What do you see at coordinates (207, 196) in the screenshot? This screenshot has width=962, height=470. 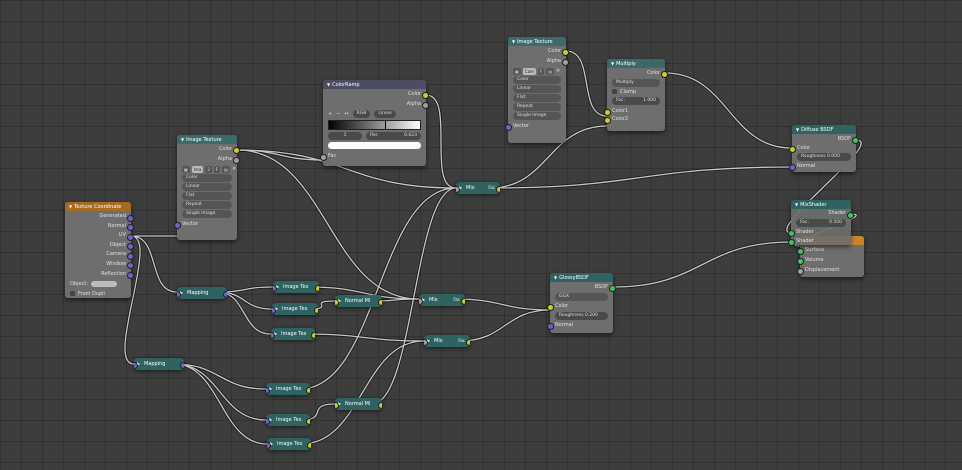 I see `projection-dropdown: Flat` at bounding box center [207, 196].